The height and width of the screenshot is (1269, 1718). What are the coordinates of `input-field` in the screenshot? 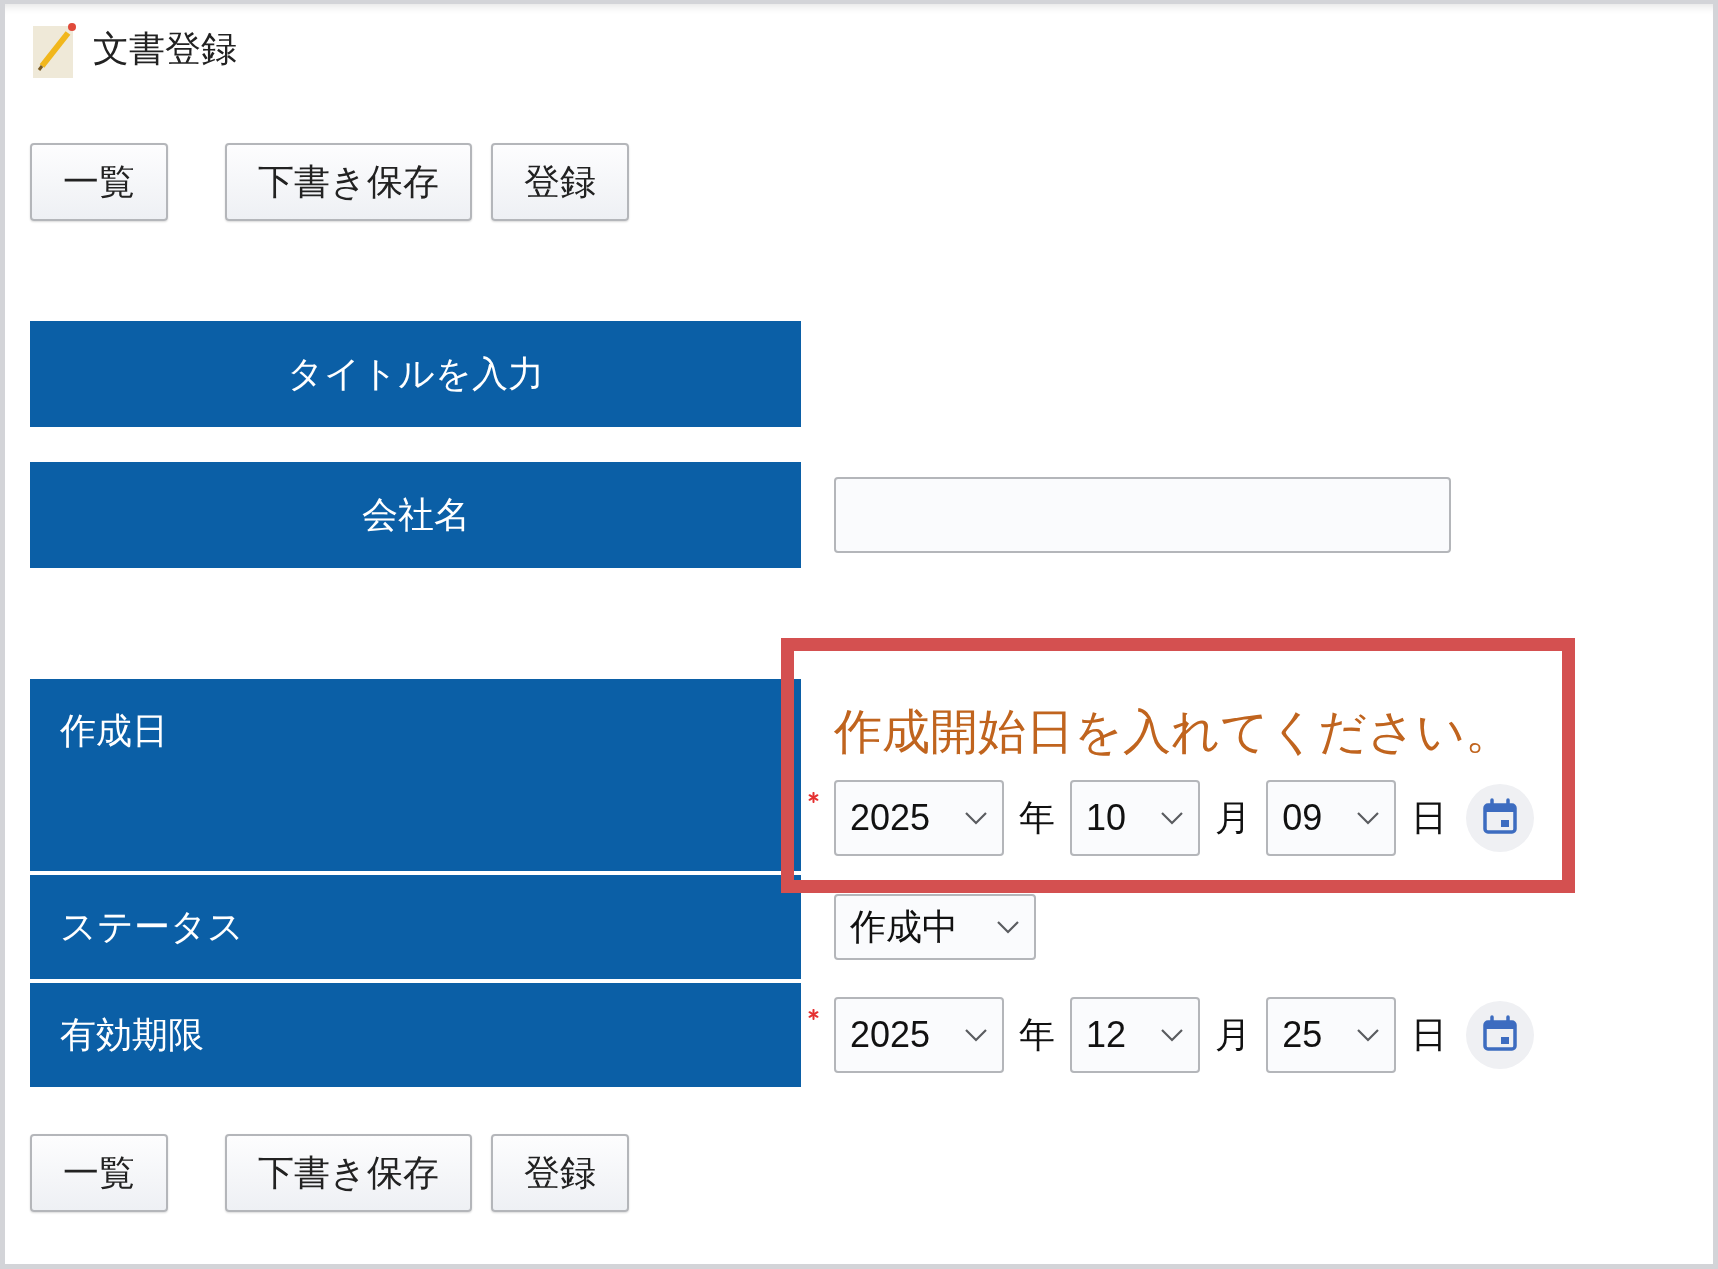 It's located at (1142, 515).